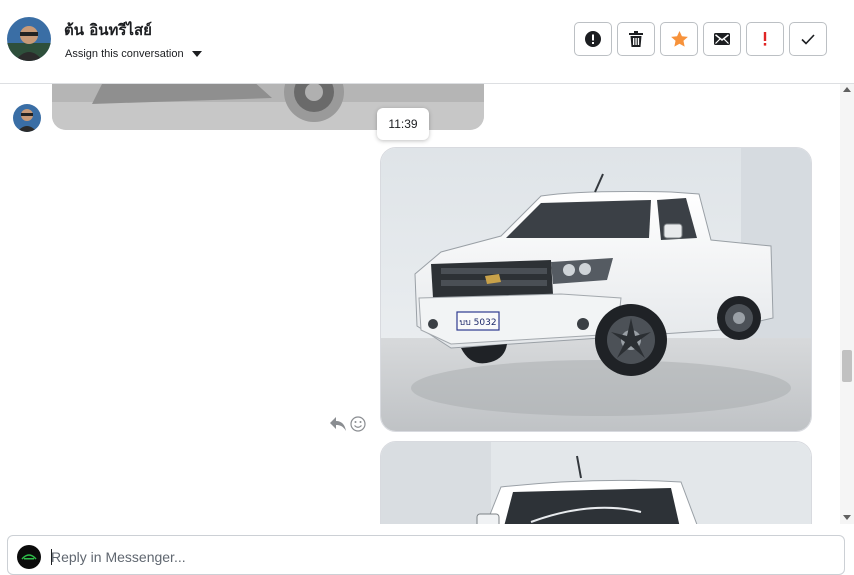 This screenshot has height=575, width=854. I want to click on follow-up-button, so click(765, 39).